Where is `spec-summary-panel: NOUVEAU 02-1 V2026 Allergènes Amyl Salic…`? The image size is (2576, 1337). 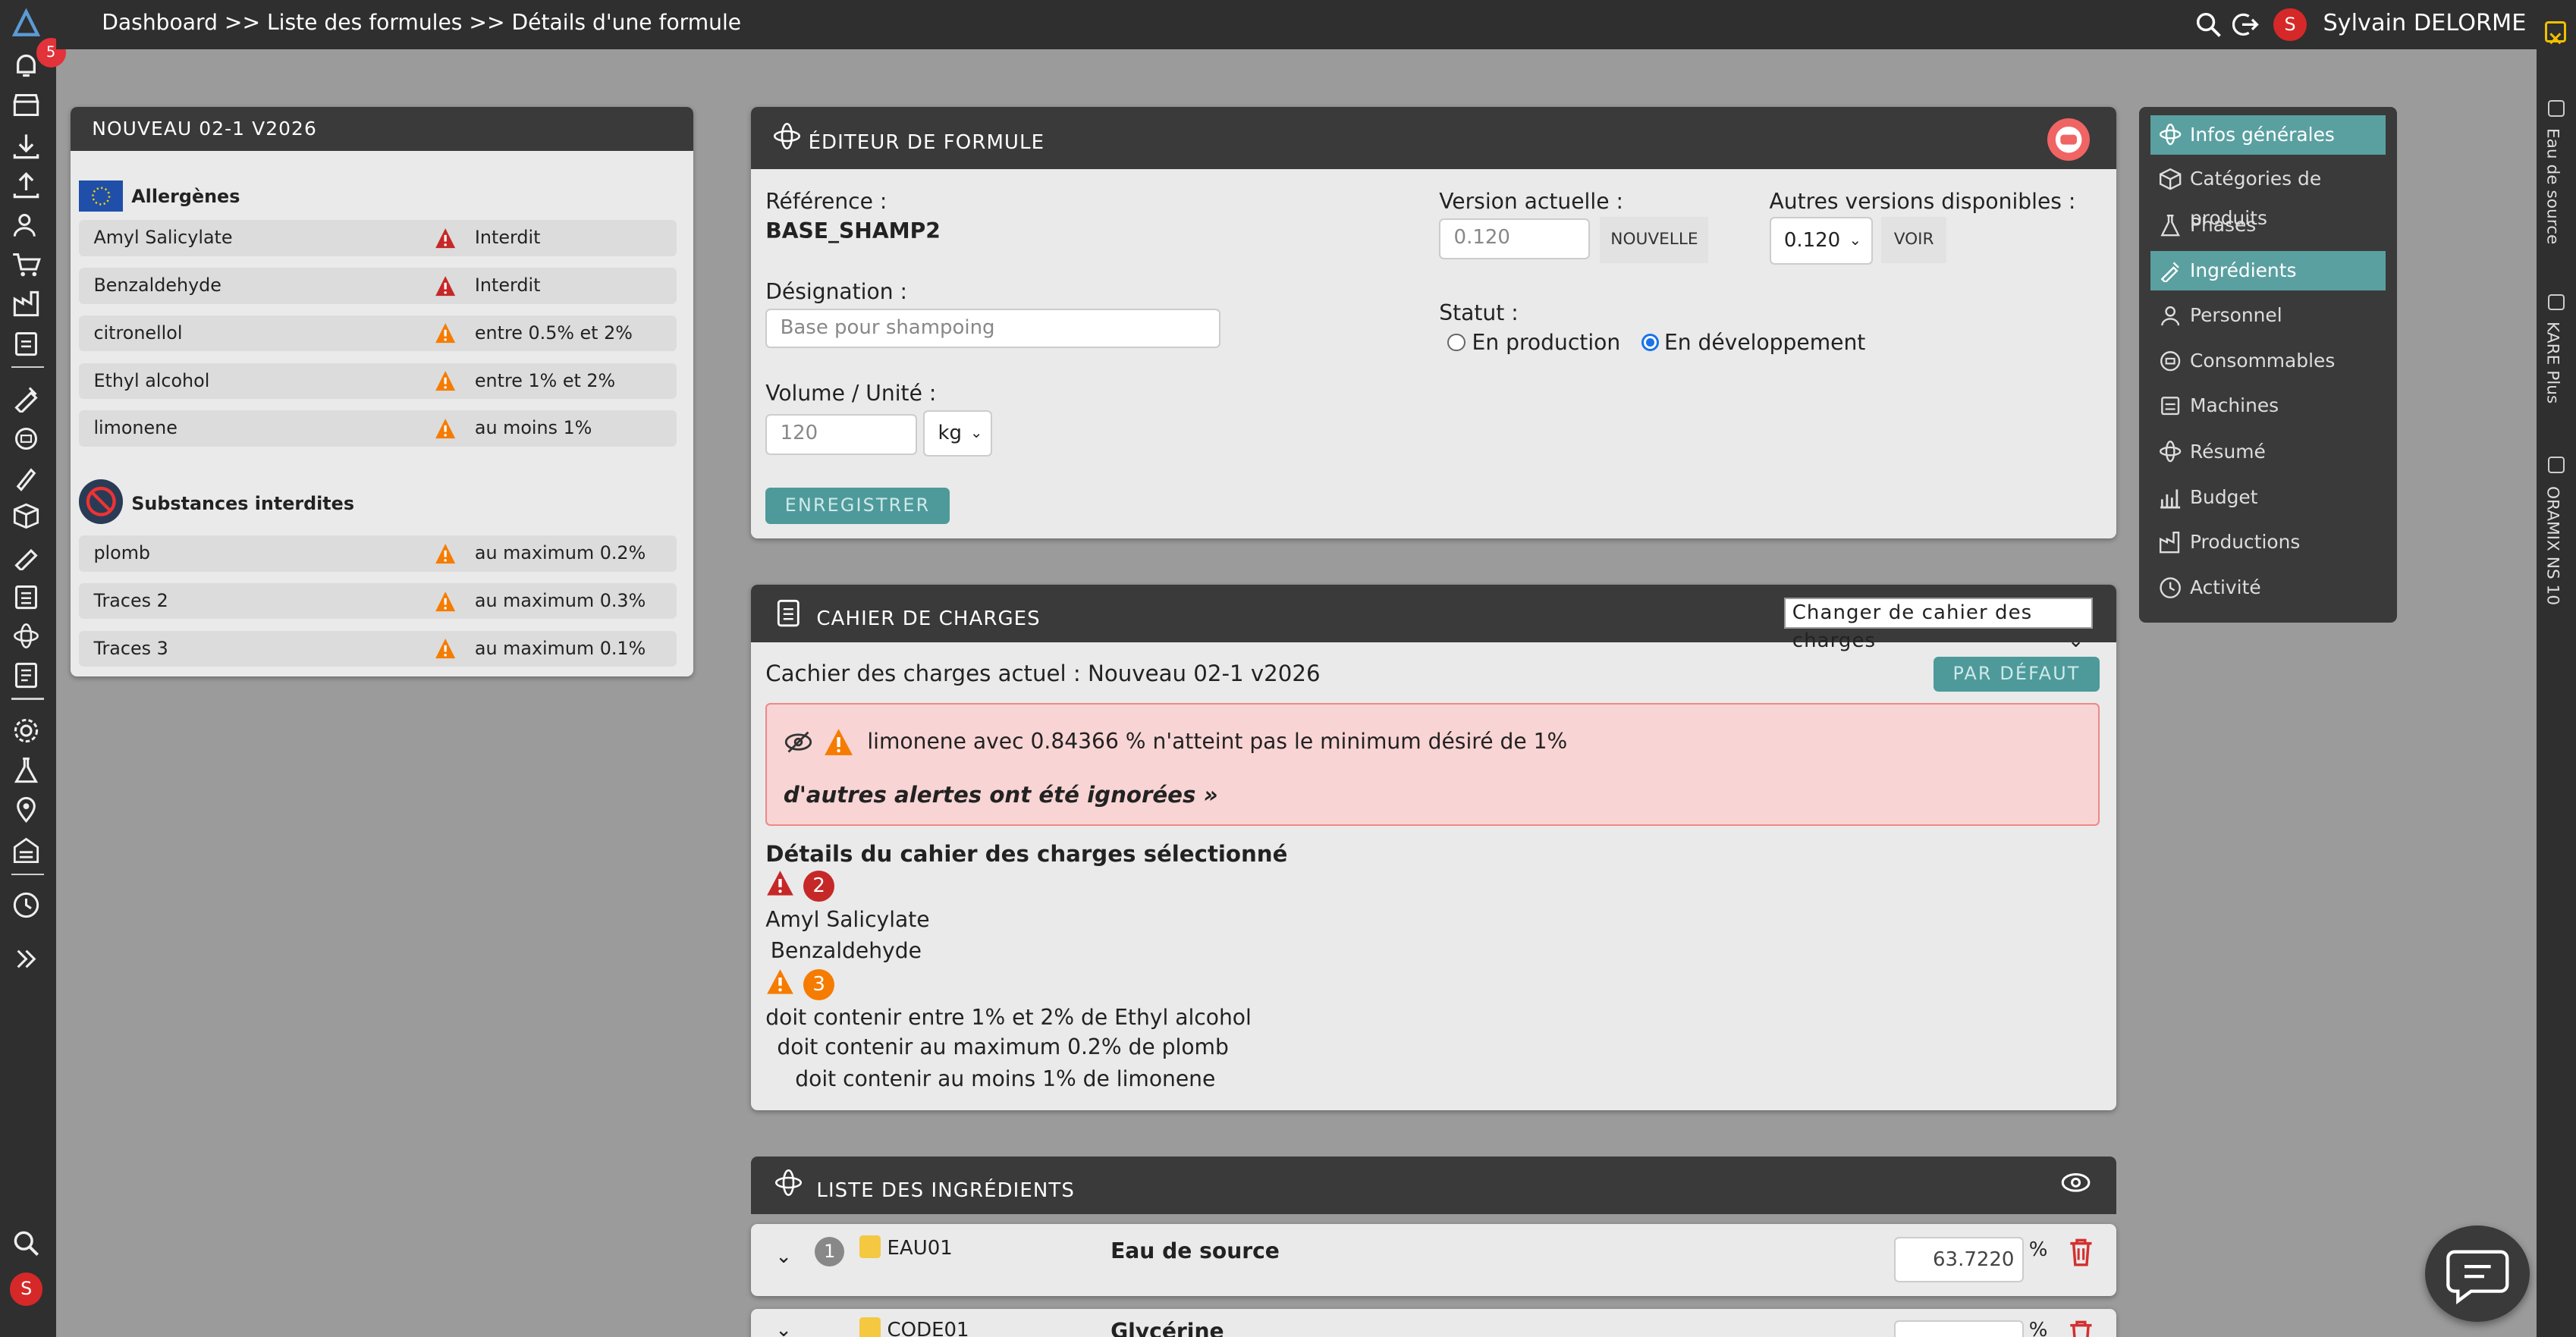 spec-summary-panel: NOUVEAU 02-1 V2026 Allergènes Amyl Salic… is located at coordinates (382, 391).